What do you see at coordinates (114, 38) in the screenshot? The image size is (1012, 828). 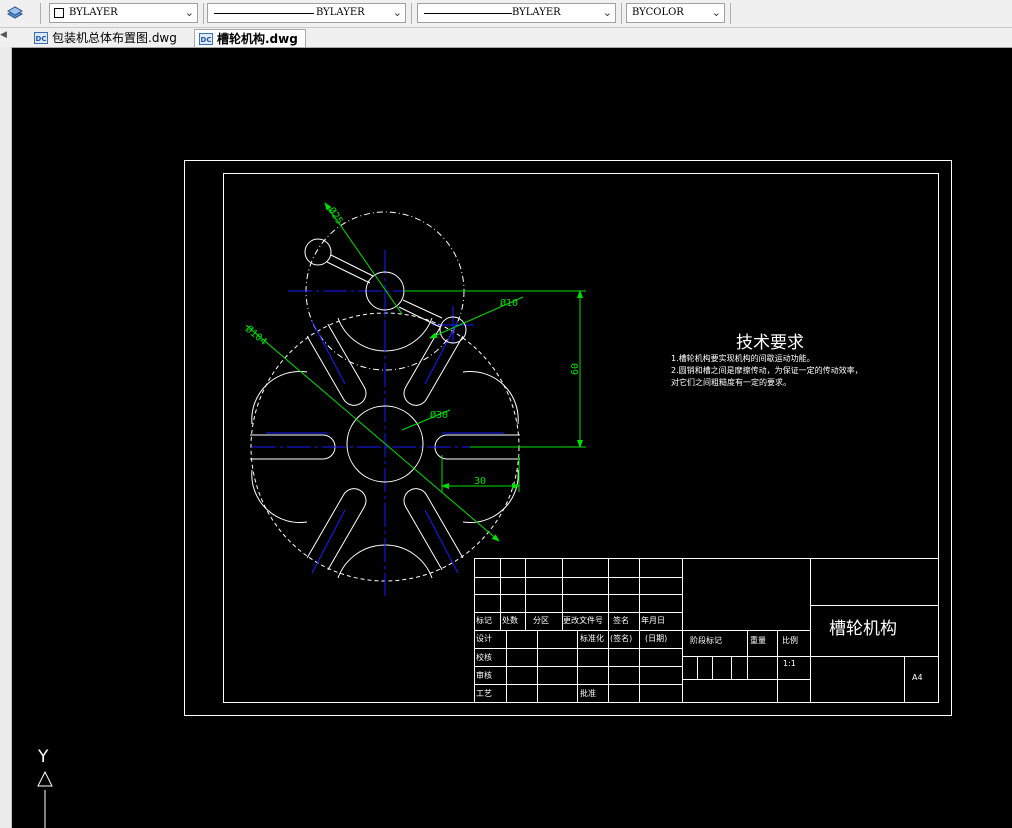 I see `tab-label: 包装机总体布置图.dwg` at bounding box center [114, 38].